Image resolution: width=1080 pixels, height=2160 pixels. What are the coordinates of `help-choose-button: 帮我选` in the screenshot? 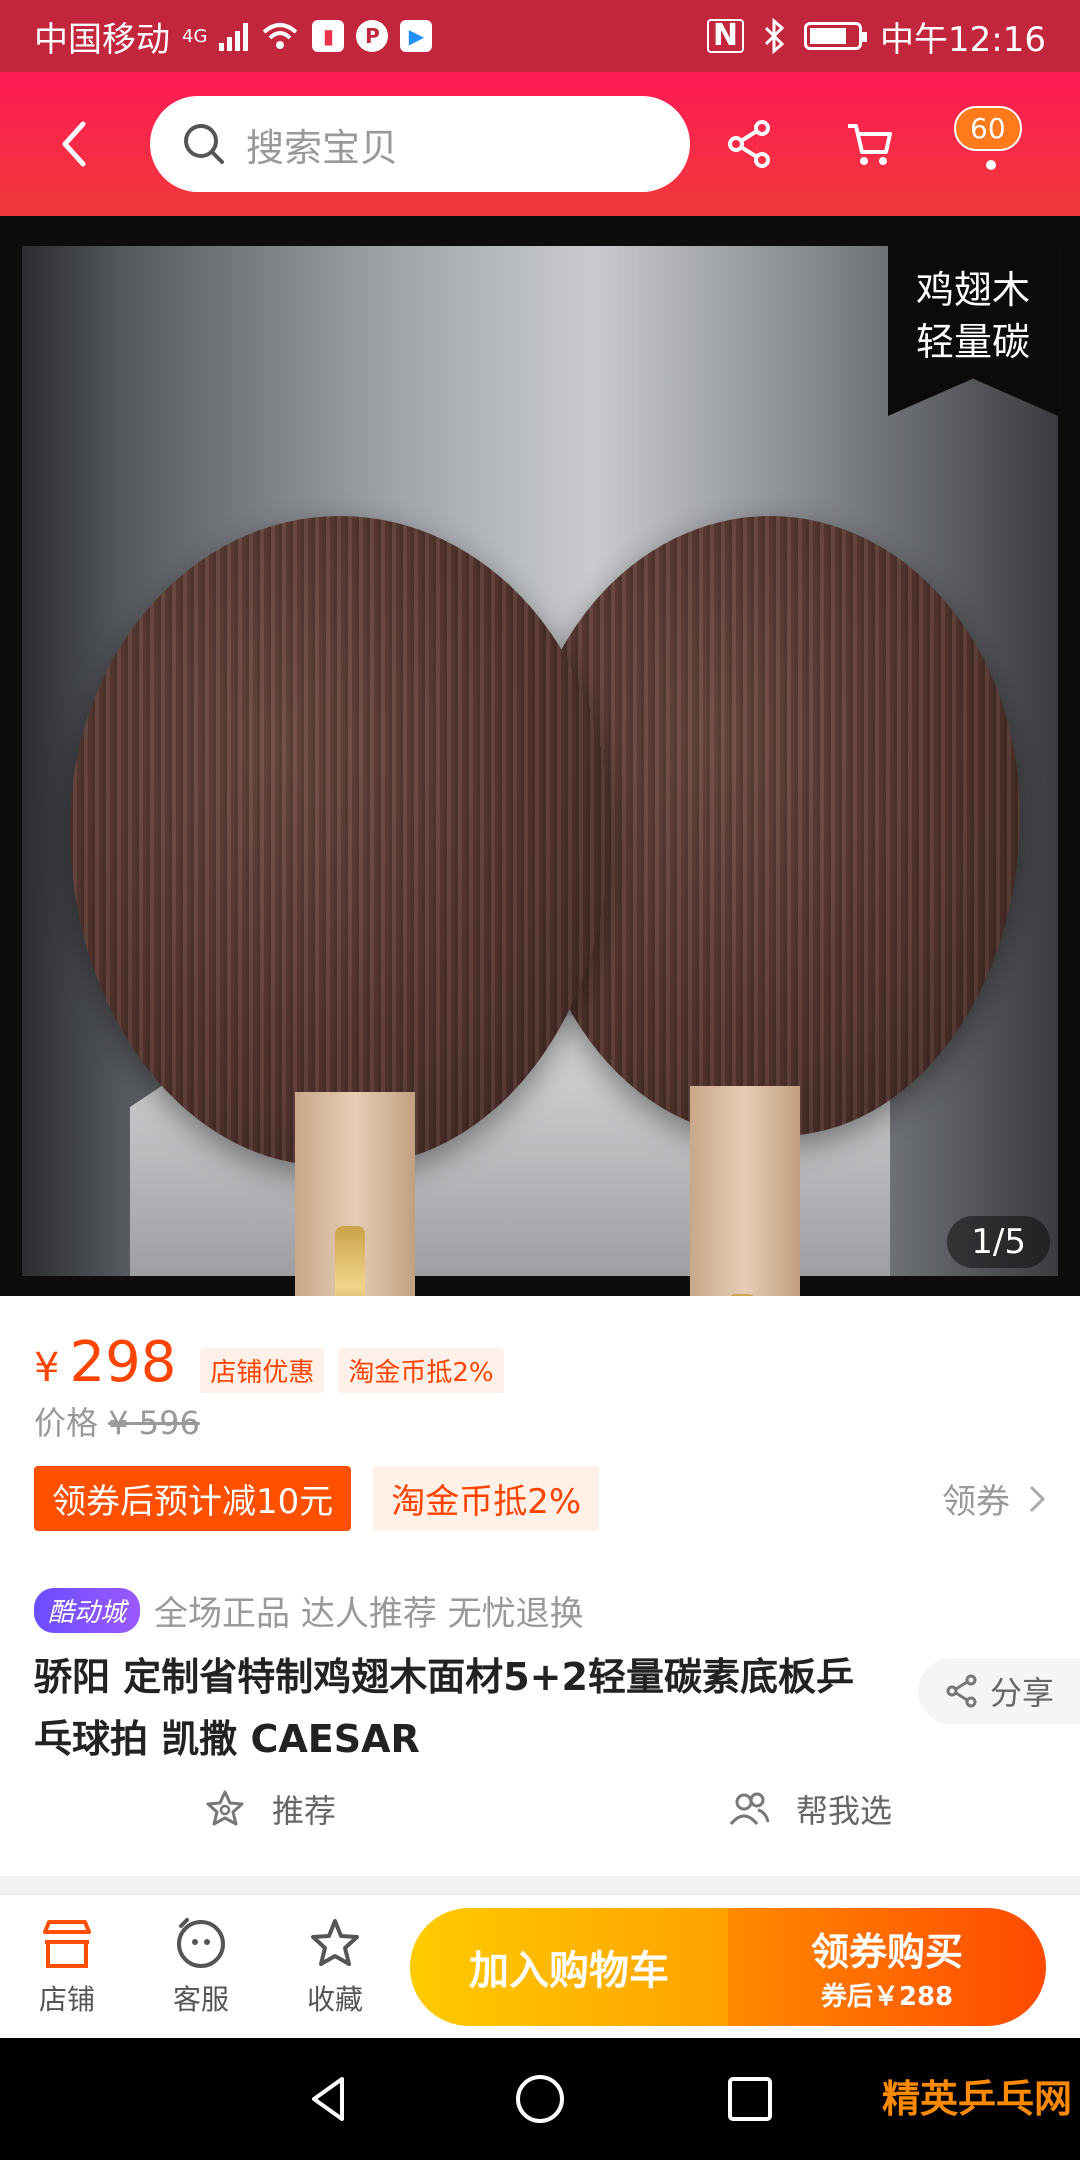 It's located at (810, 1809).